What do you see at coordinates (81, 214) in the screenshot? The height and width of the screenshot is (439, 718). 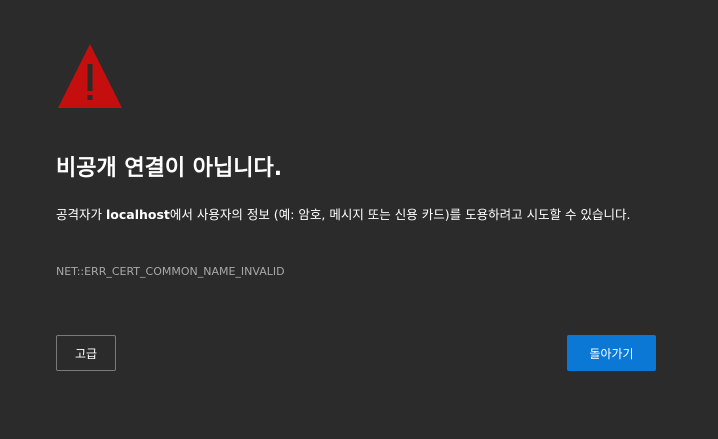 I see `description-prefix: 공격자가` at bounding box center [81, 214].